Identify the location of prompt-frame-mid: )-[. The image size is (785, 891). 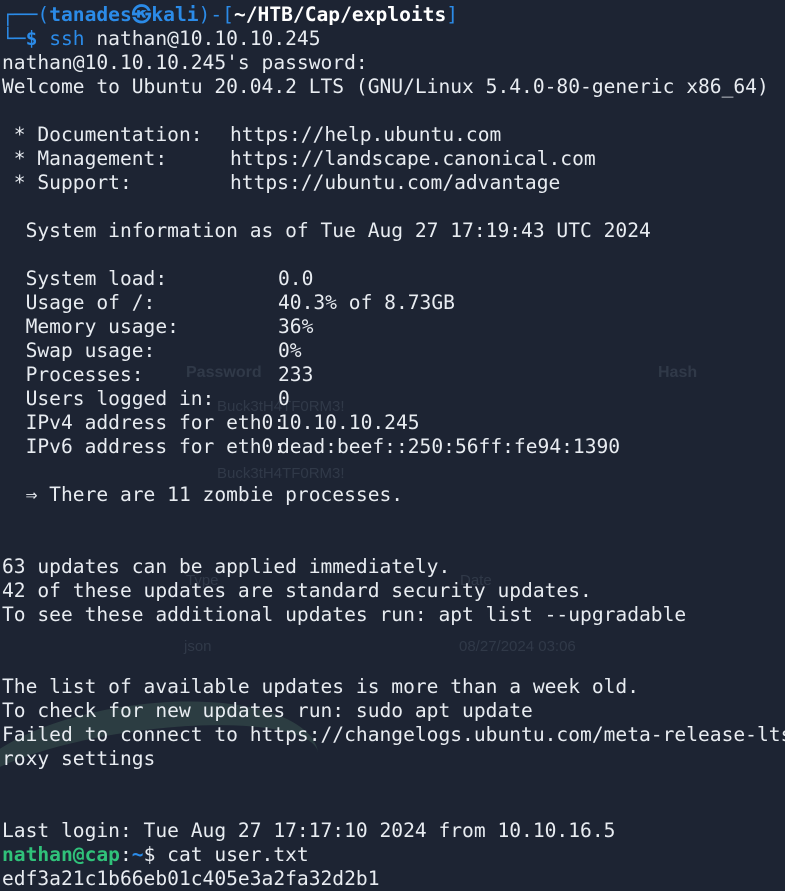
(216, 14).